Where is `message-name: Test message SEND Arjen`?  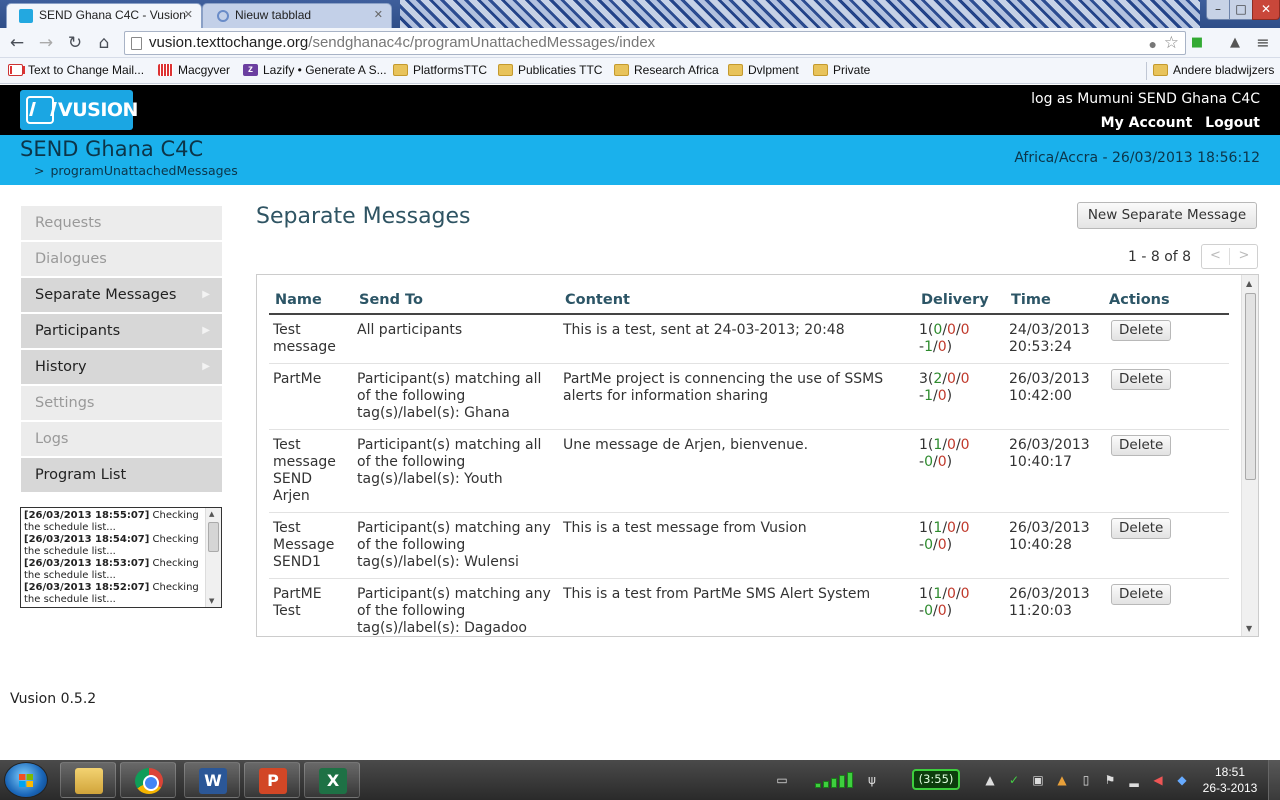 message-name: Test message SEND Arjen is located at coordinates (311, 471).